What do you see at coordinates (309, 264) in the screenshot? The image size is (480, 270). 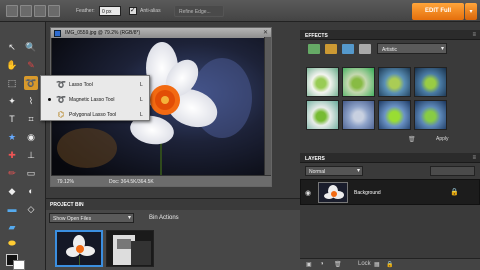 I see `new-layer-icon: ▣` at bounding box center [309, 264].